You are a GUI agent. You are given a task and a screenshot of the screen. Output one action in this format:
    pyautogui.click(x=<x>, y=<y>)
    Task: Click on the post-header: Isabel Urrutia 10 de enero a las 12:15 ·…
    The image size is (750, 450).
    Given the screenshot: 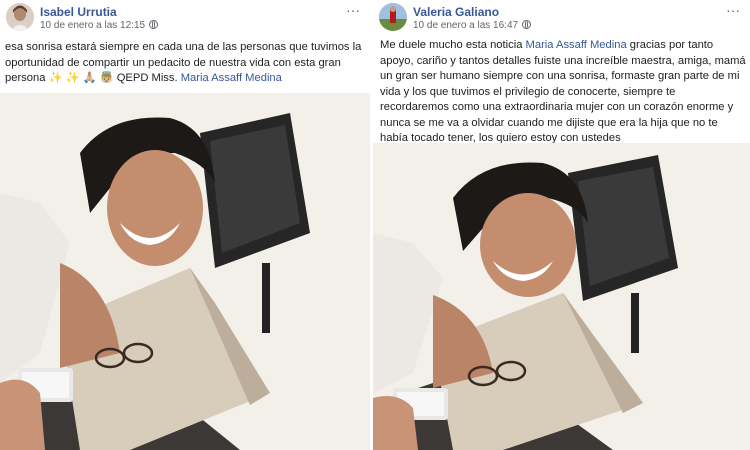 What is the action you would take?
    pyautogui.click(x=185, y=17)
    